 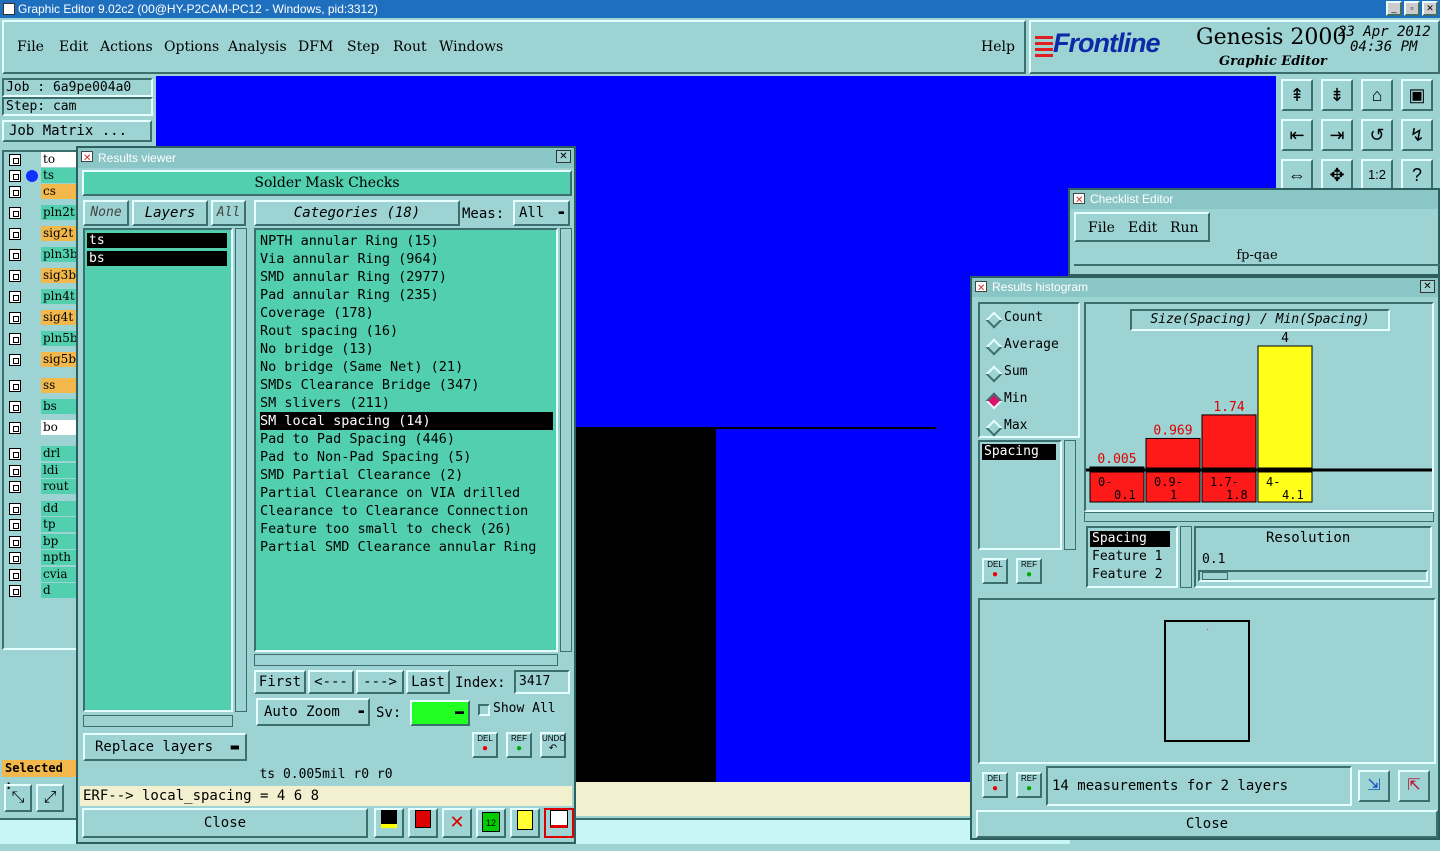 I want to click on attr-spacing: Spacing, so click(x=1019, y=452).